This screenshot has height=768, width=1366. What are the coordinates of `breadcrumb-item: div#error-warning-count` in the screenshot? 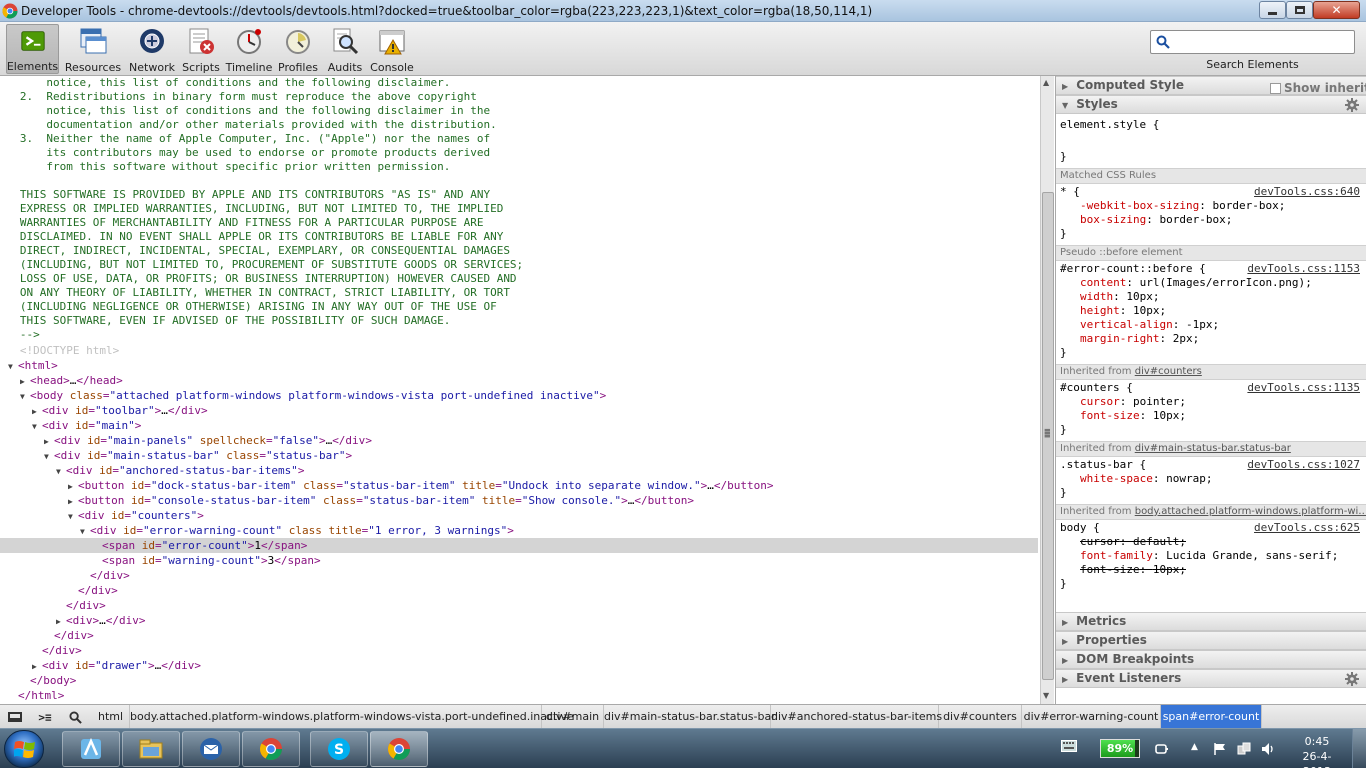 It's located at (1091, 716).